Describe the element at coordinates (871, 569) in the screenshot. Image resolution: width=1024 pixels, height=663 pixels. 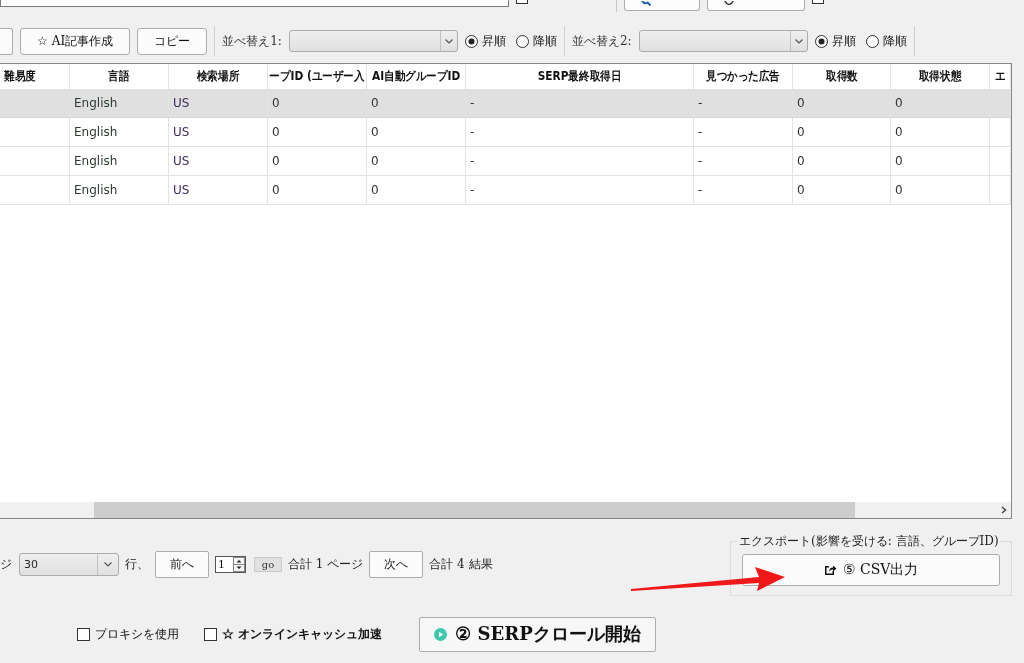
I see `csv-export-button: ⑤ CSV出力` at that location.